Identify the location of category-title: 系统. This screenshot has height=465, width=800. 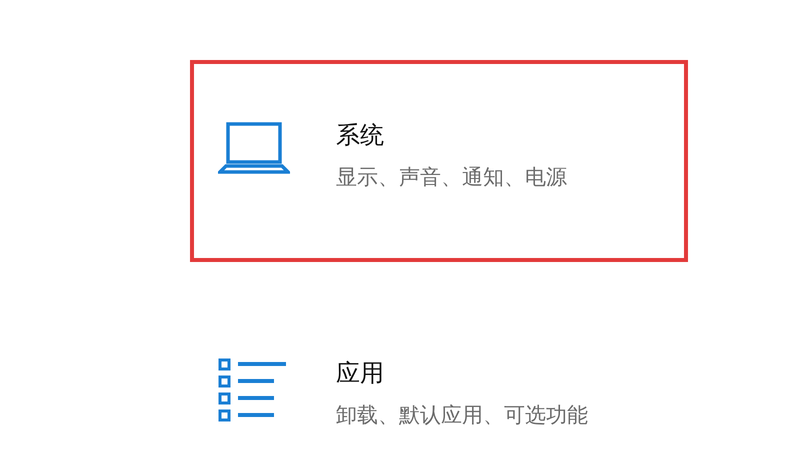
(360, 135).